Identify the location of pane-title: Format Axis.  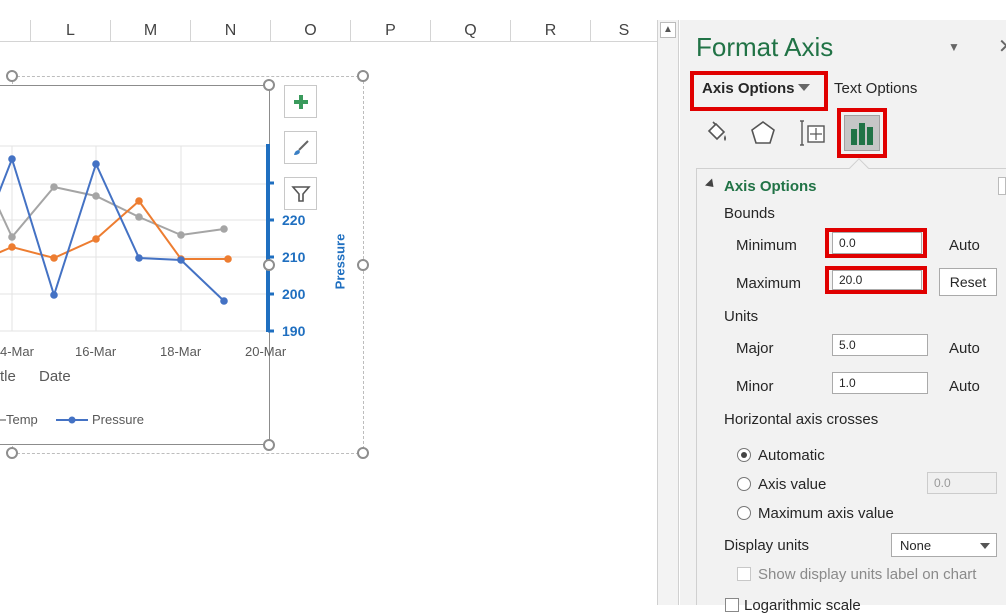
(765, 47).